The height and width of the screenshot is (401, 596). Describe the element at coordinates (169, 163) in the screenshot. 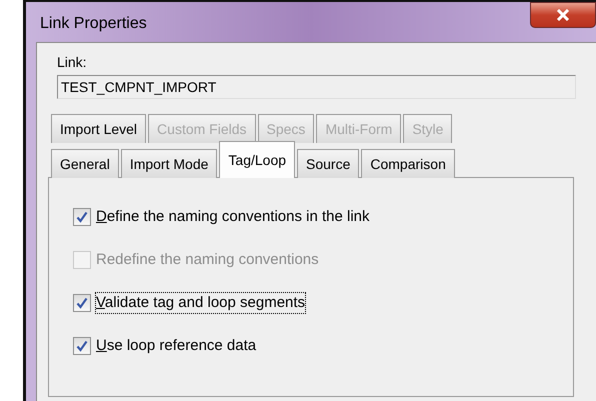

I see `tab: Import Mode` at that location.